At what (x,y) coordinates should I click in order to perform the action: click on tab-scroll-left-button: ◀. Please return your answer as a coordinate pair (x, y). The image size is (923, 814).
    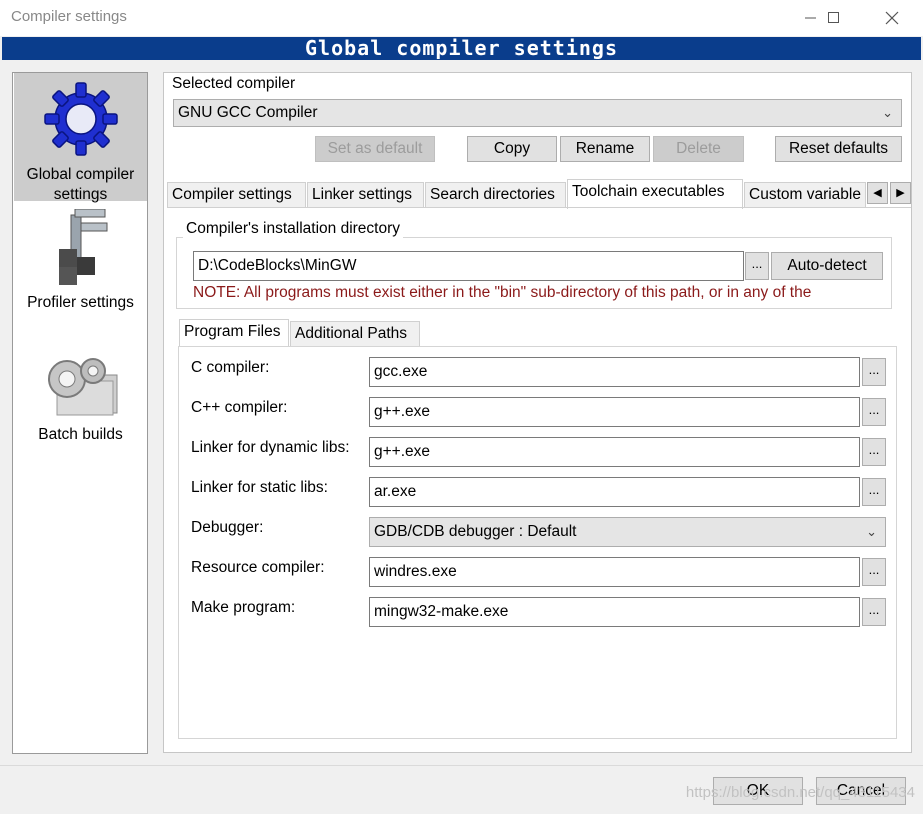
    Looking at the image, I should click on (877, 193).